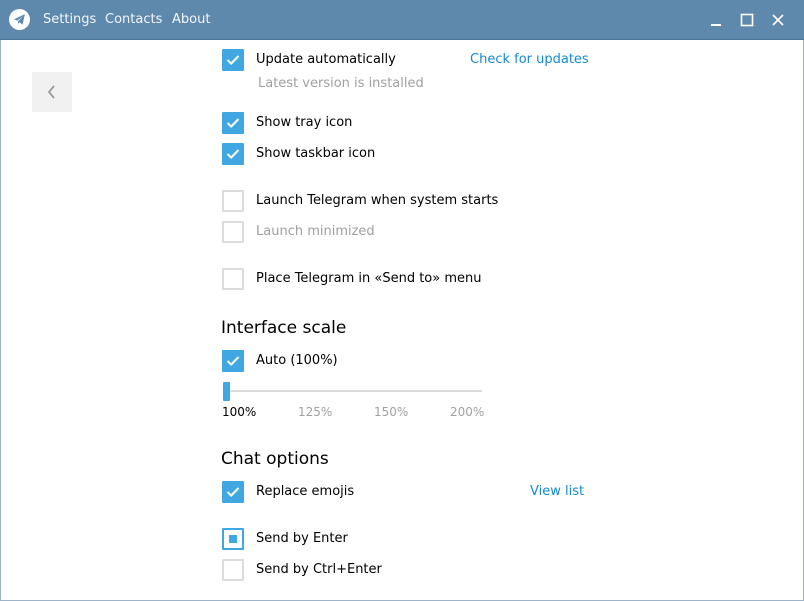  What do you see at coordinates (778, 20) in the screenshot?
I see `close-icon` at bounding box center [778, 20].